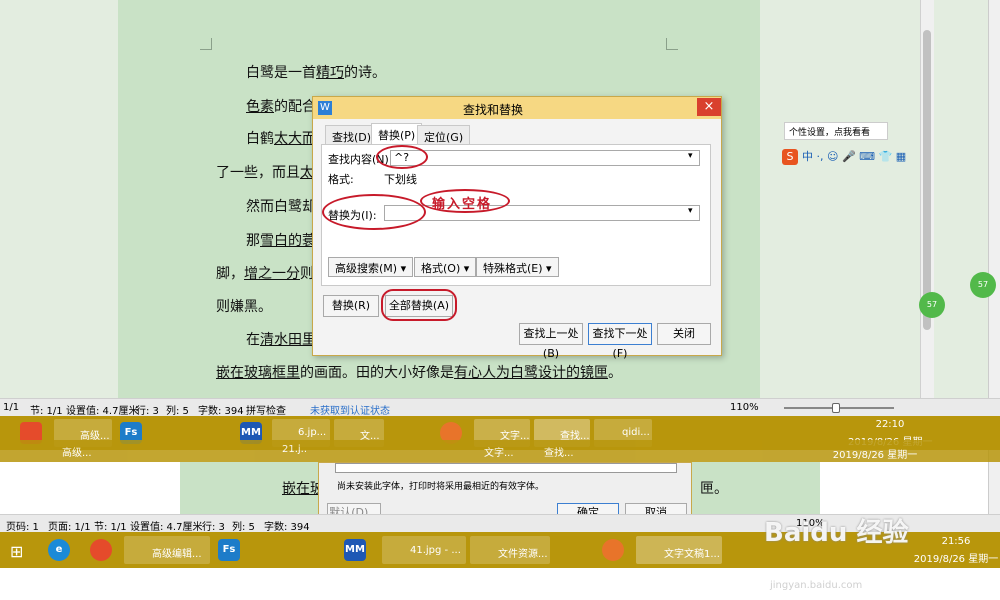 This screenshot has height=600, width=1000. Describe the element at coordinates (374, 212) in the screenshot. I see `replace-highlight-circle` at that location.